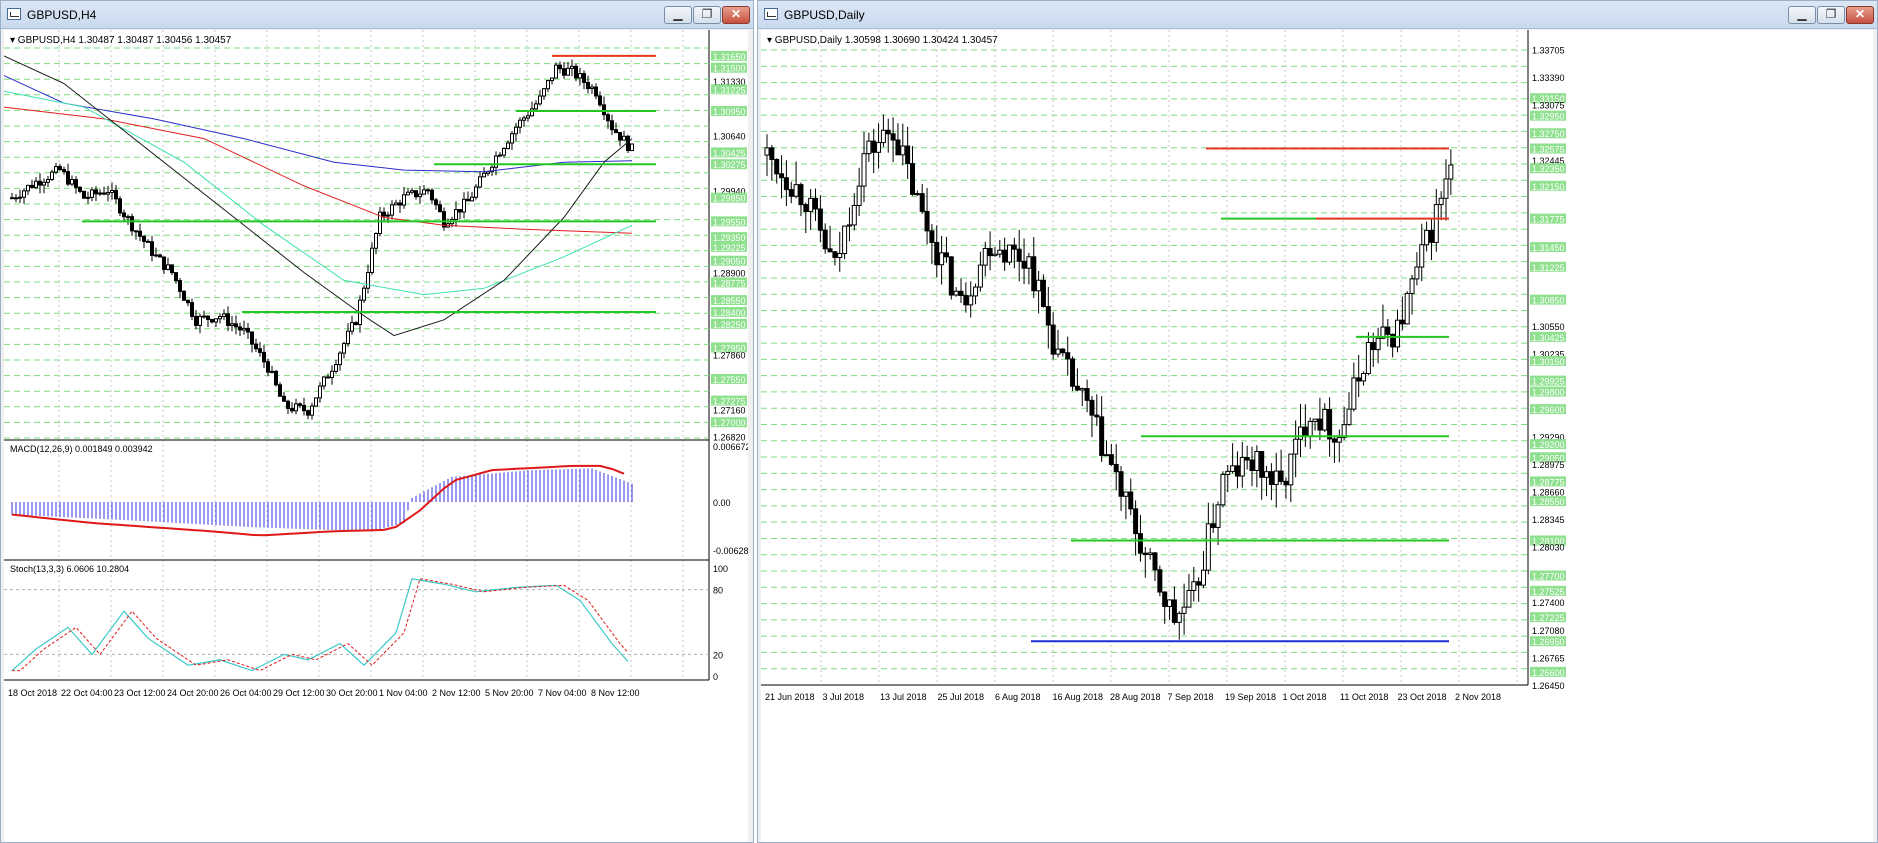  Describe the element at coordinates (1548, 220) in the screenshot. I see `price-axis-label: 1.31775` at that location.